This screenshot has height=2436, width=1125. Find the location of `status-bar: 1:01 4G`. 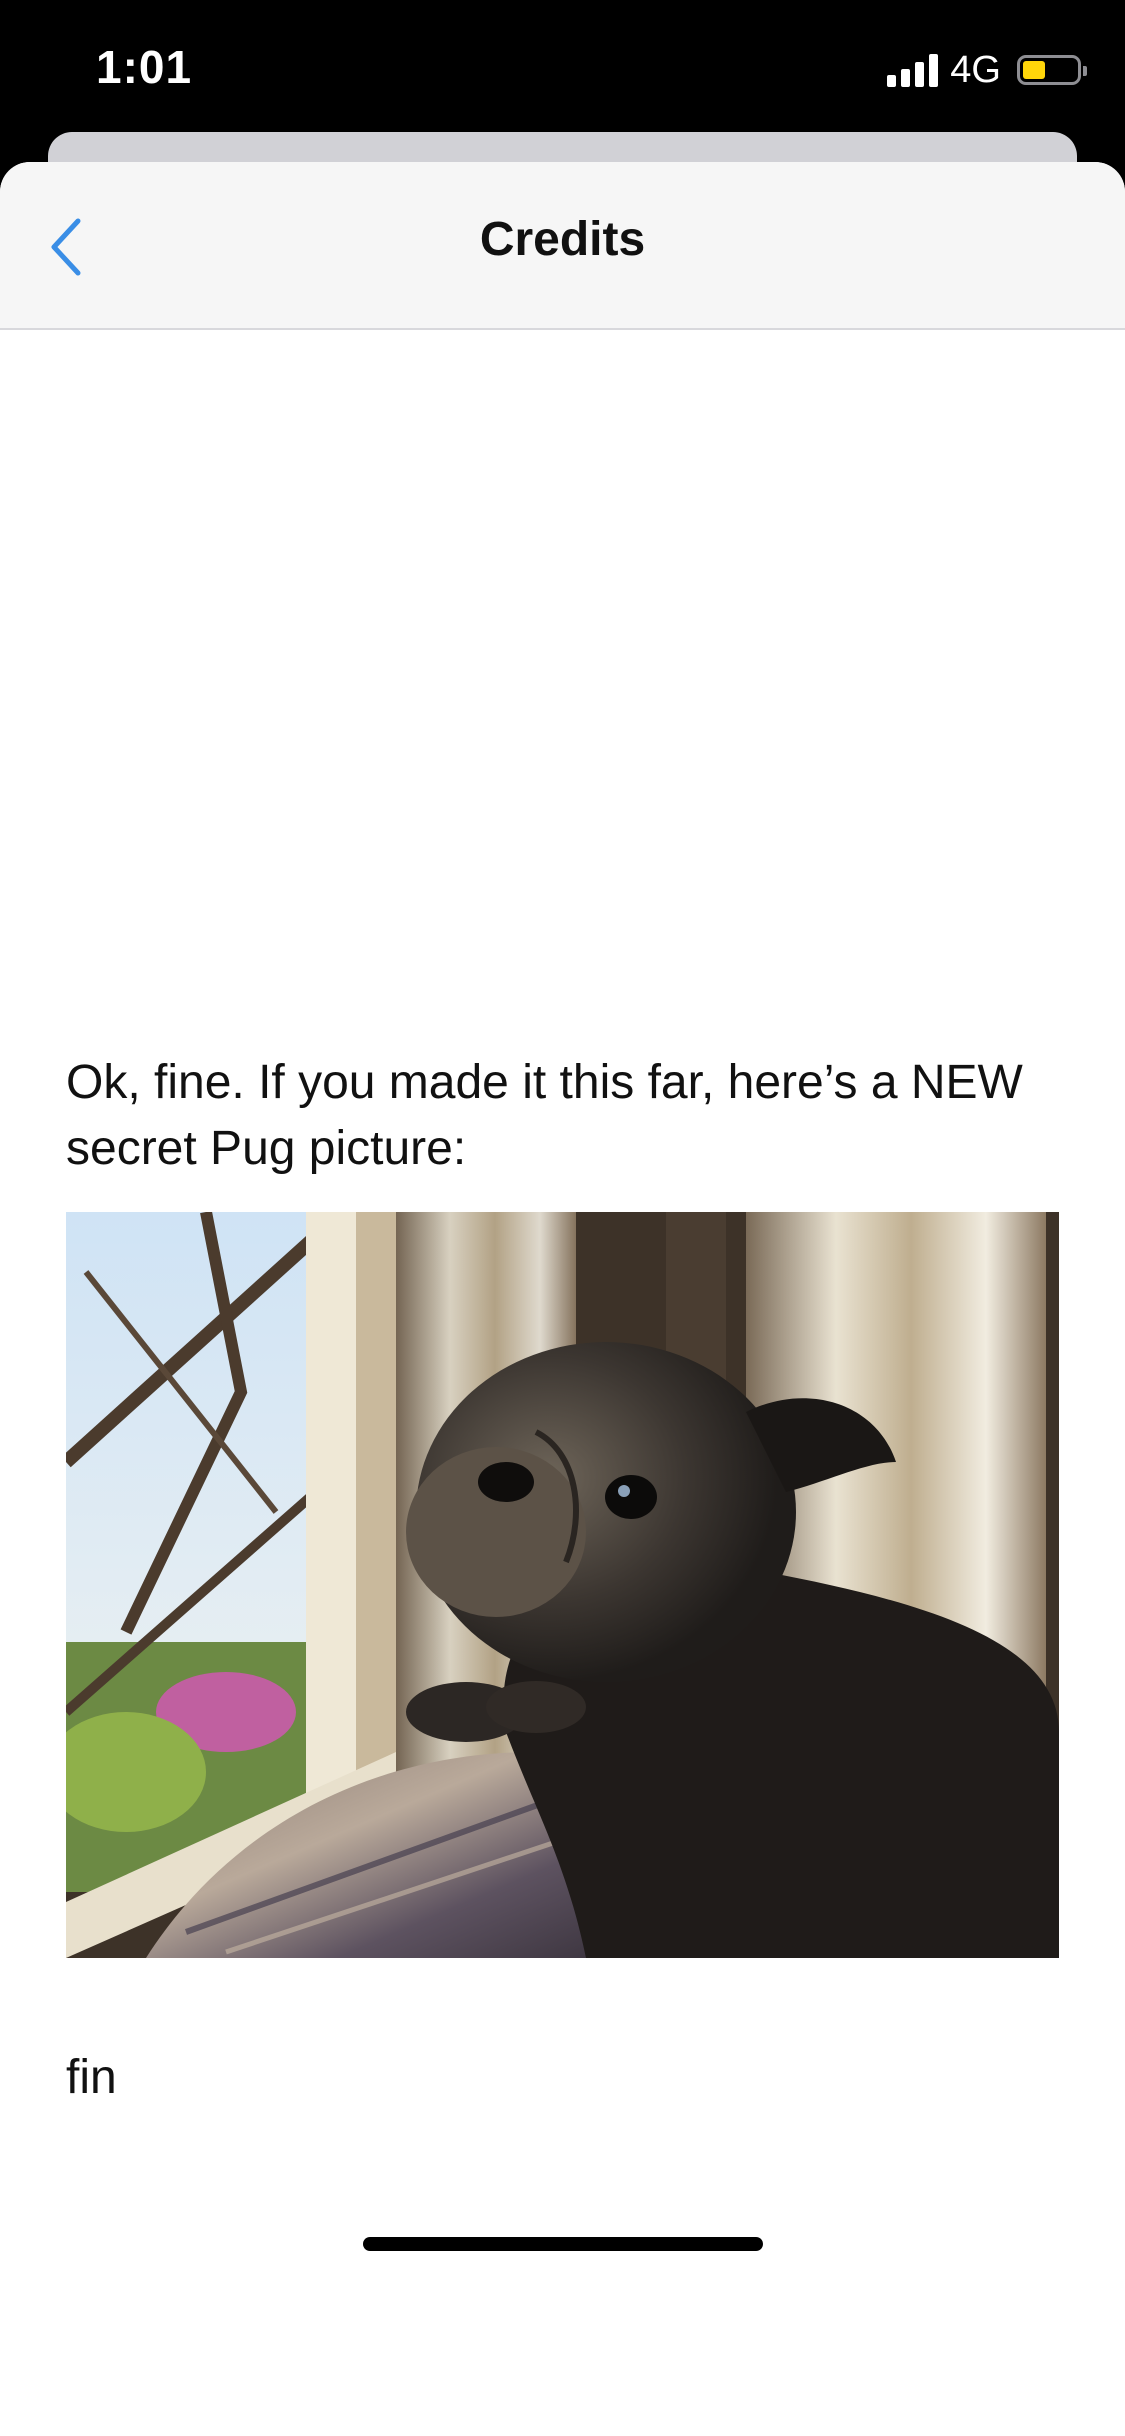

status-bar: 1:01 4G is located at coordinates (562, 75).